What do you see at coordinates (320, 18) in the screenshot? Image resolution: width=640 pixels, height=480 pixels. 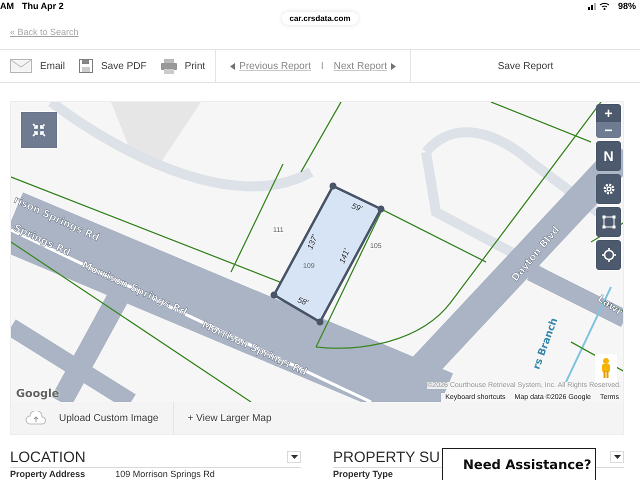 I see `url-bar: car.crsdata.com` at bounding box center [320, 18].